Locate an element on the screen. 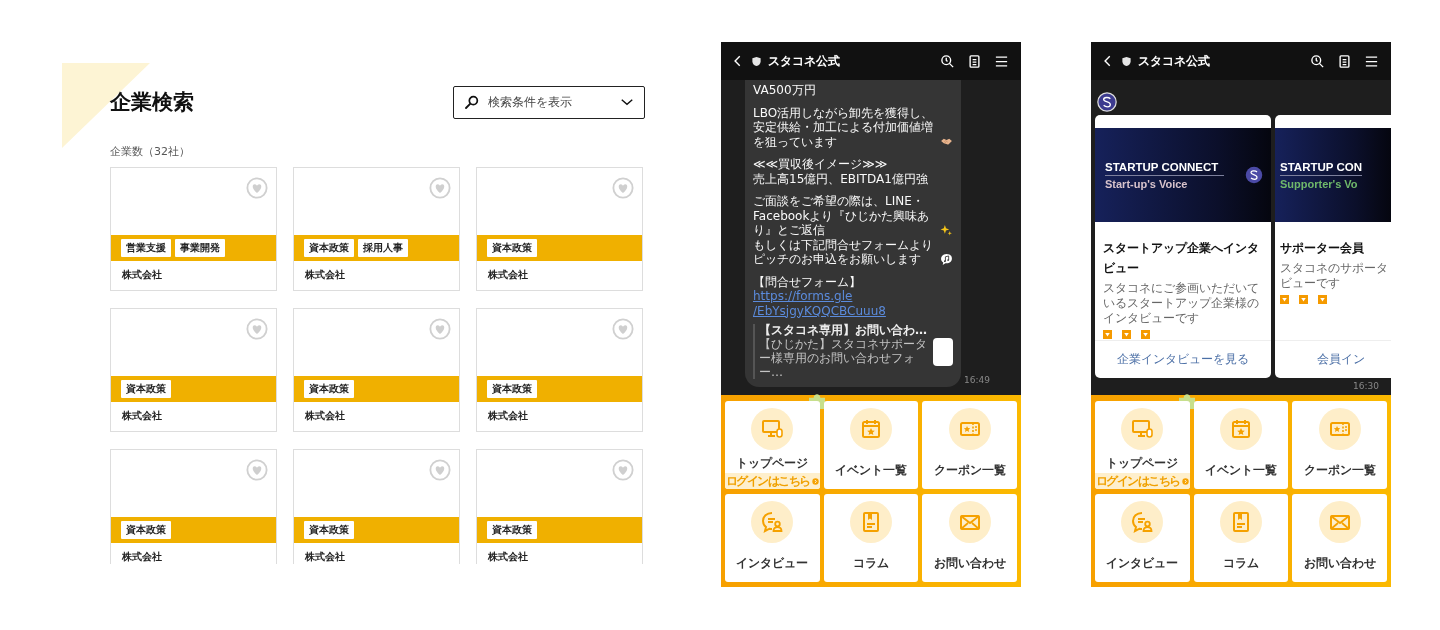 This screenshot has width=1440, height=630. banner-subtitle: Supporter's Vo is located at coordinates (1319, 183).